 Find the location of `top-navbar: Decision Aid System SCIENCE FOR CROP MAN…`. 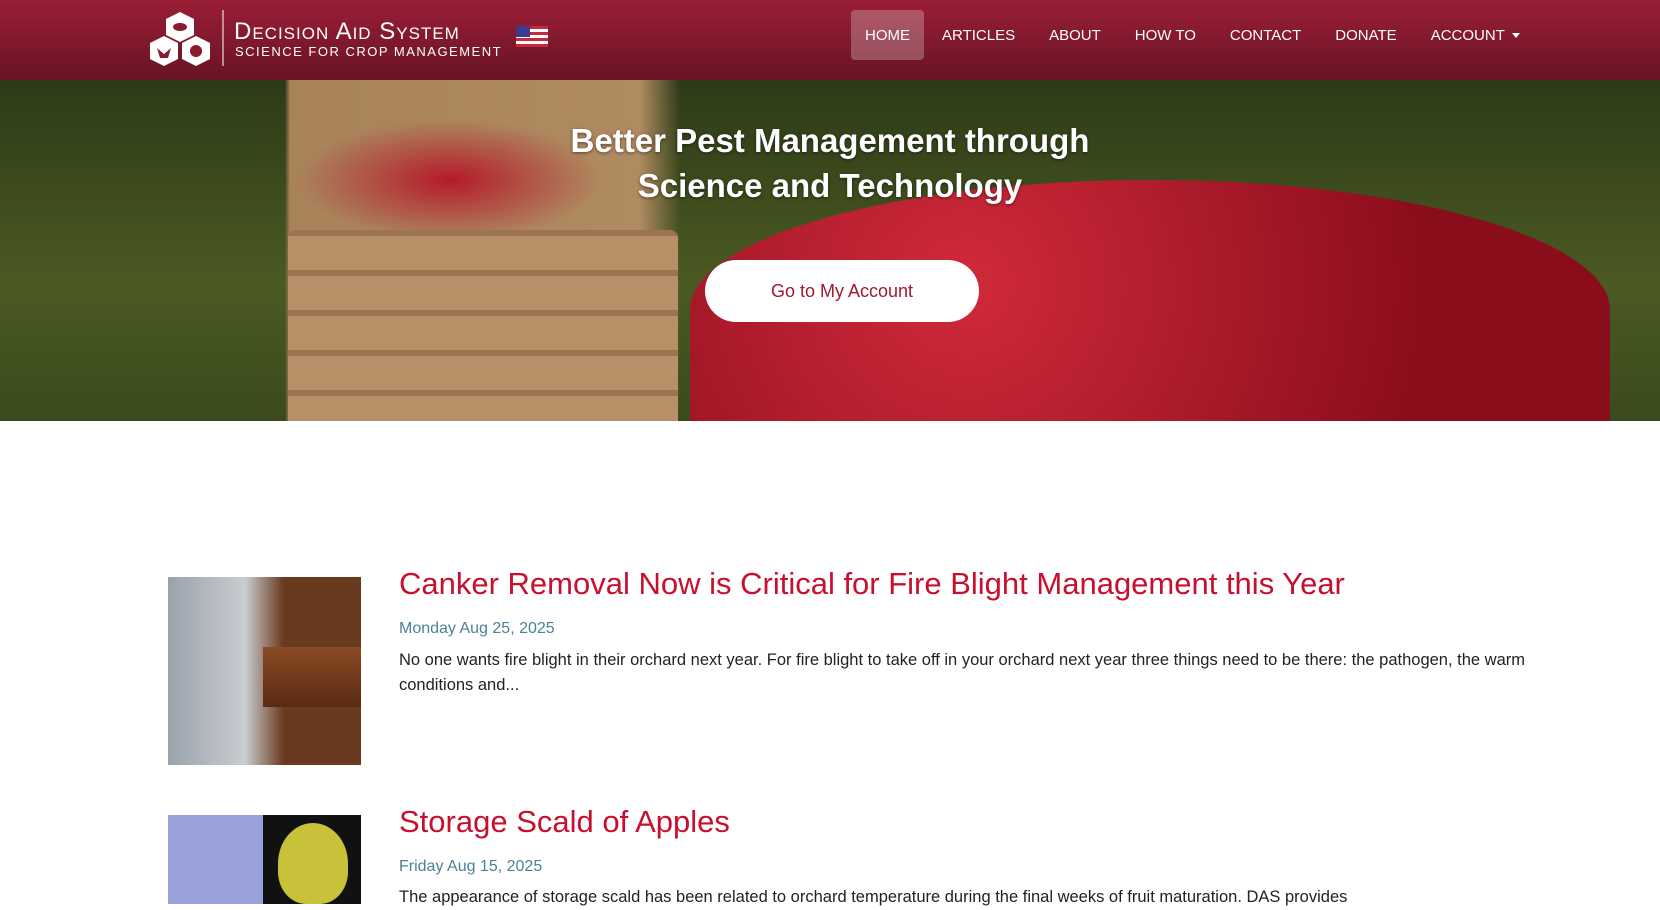

top-navbar: Decision Aid System SCIENCE FOR CROP MAN… is located at coordinates (830, 40).